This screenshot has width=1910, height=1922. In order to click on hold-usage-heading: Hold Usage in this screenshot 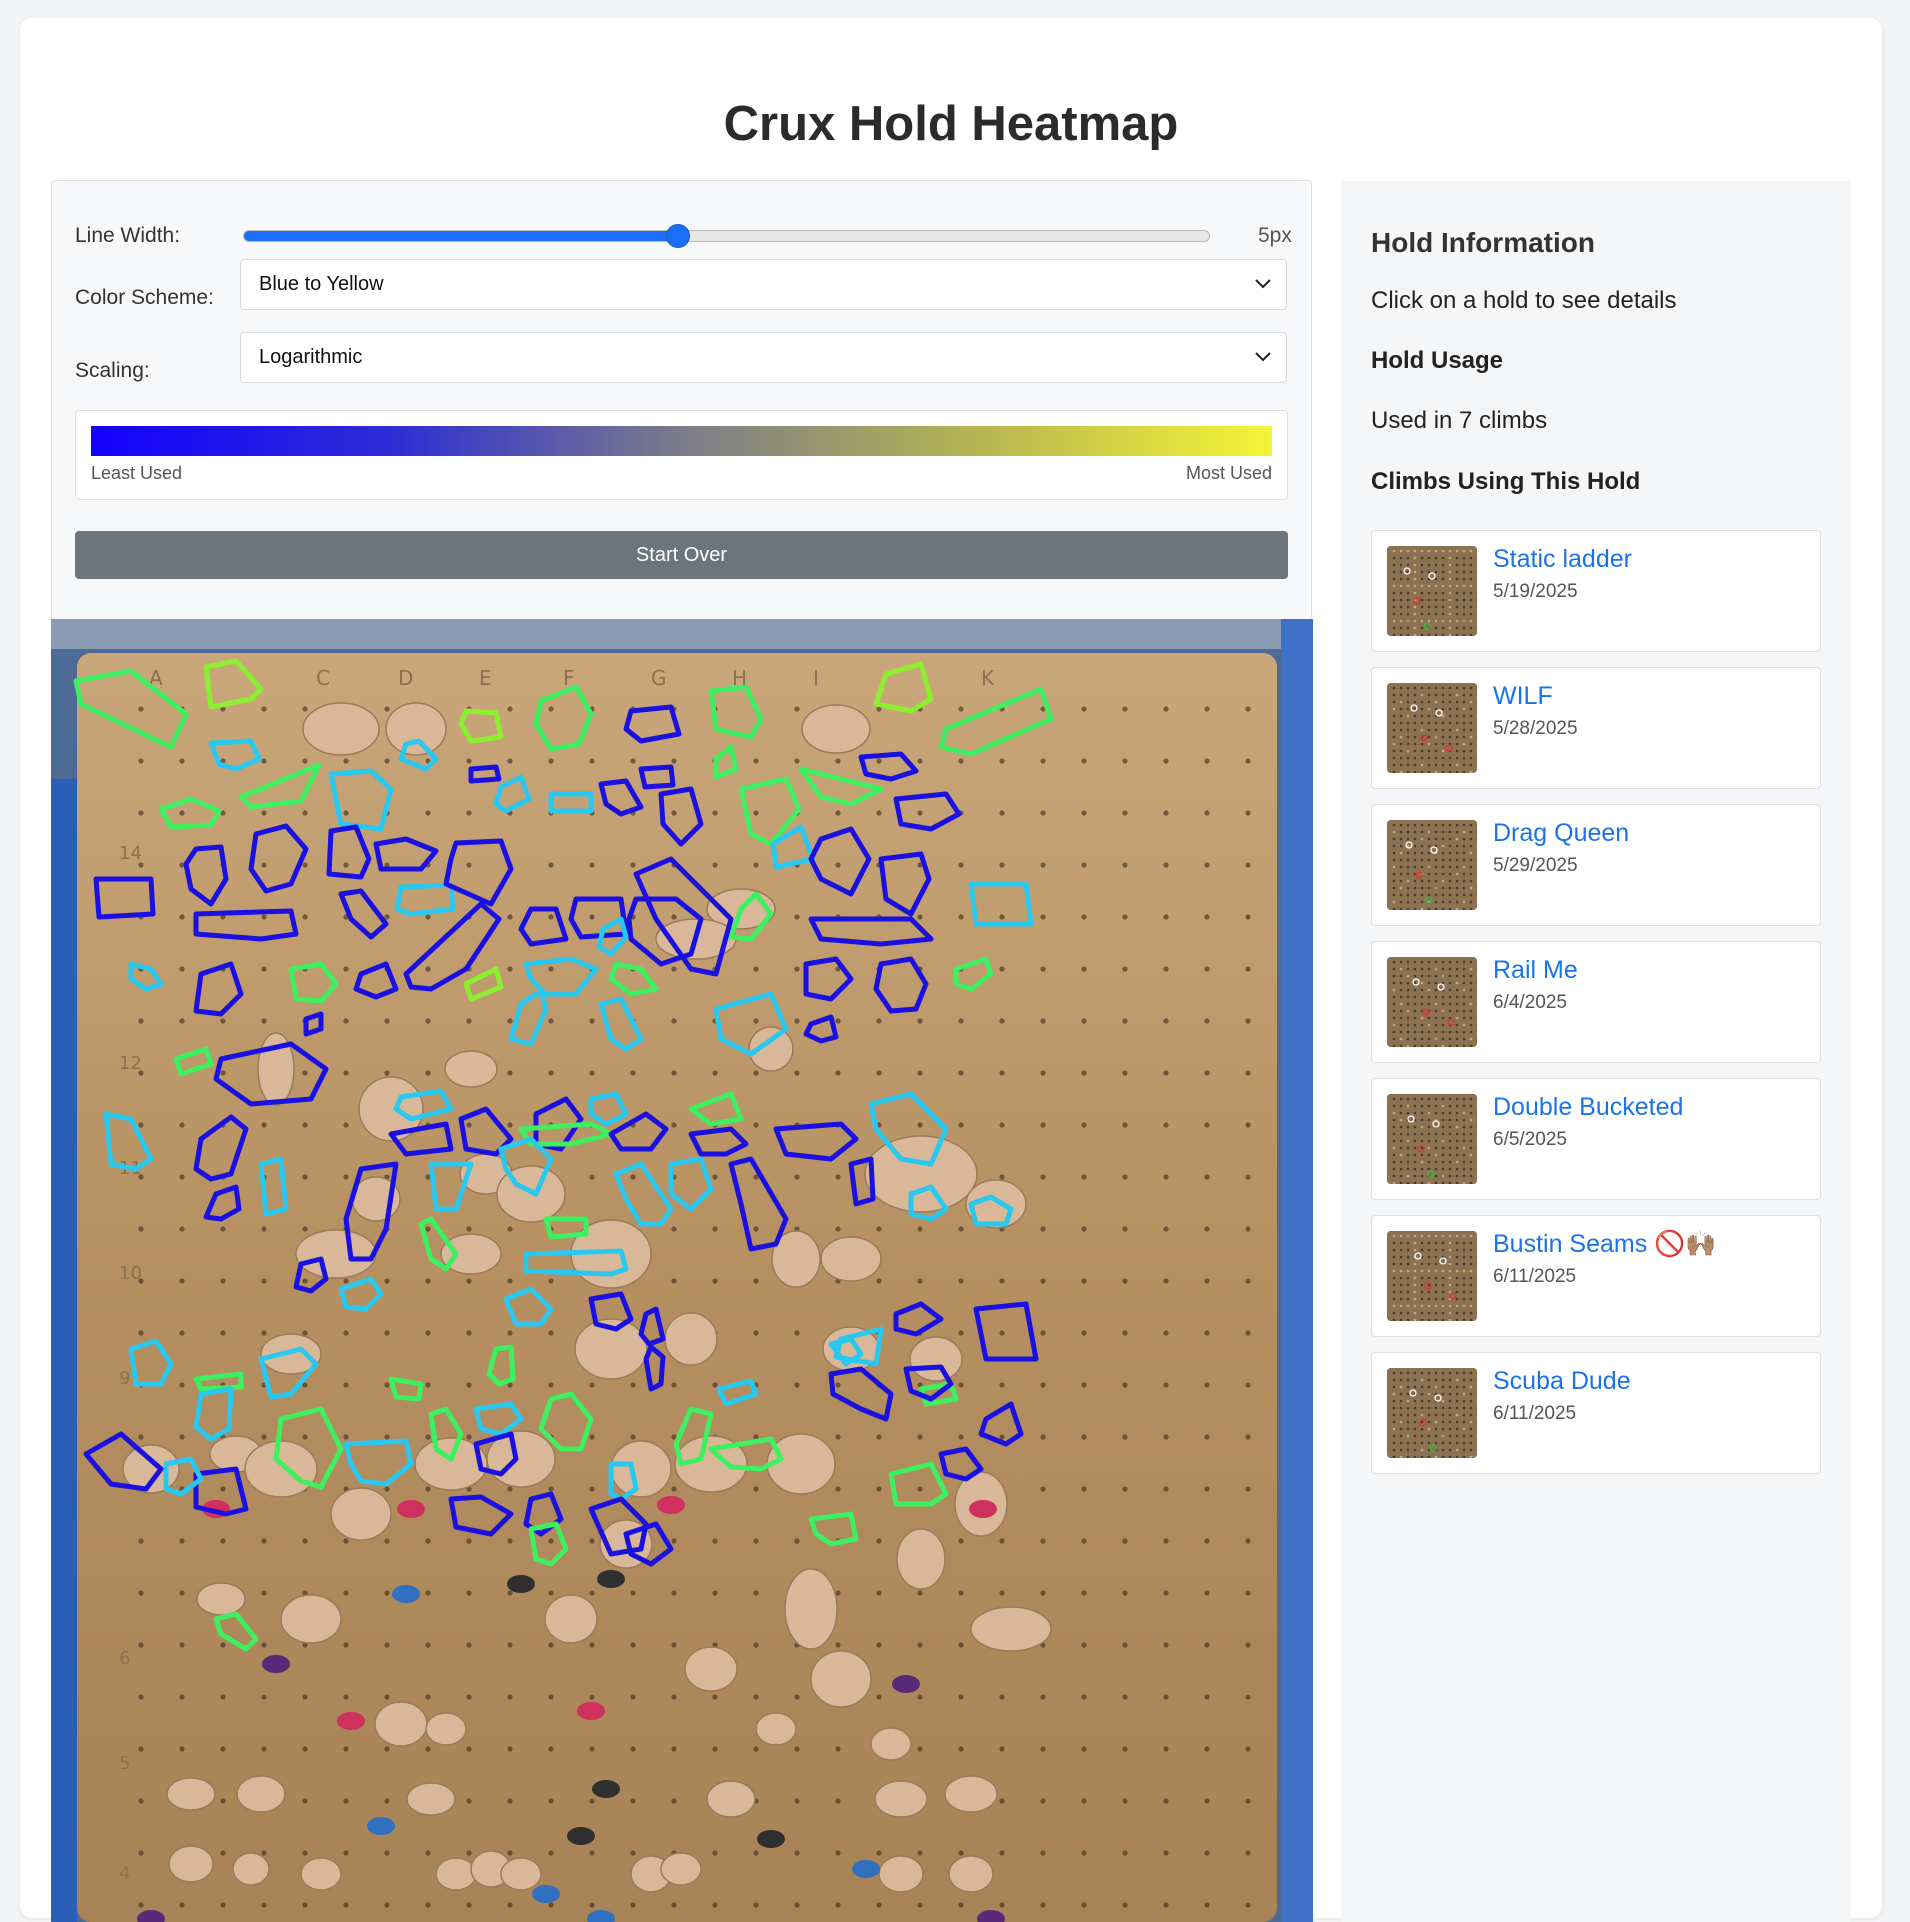, I will do `click(1437, 361)`.